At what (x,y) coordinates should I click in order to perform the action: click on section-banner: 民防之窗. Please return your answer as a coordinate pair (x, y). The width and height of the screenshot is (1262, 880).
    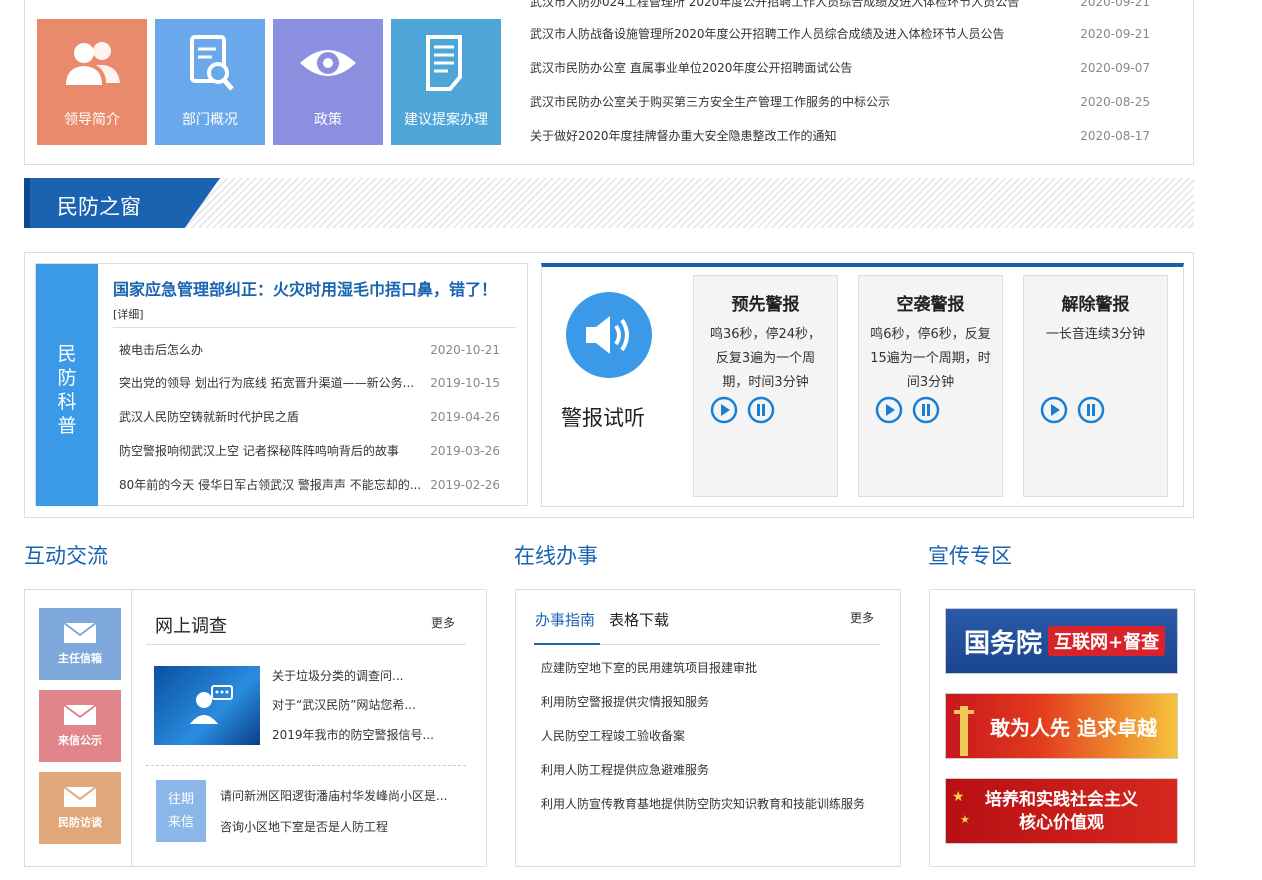
    Looking at the image, I should click on (609, 203).